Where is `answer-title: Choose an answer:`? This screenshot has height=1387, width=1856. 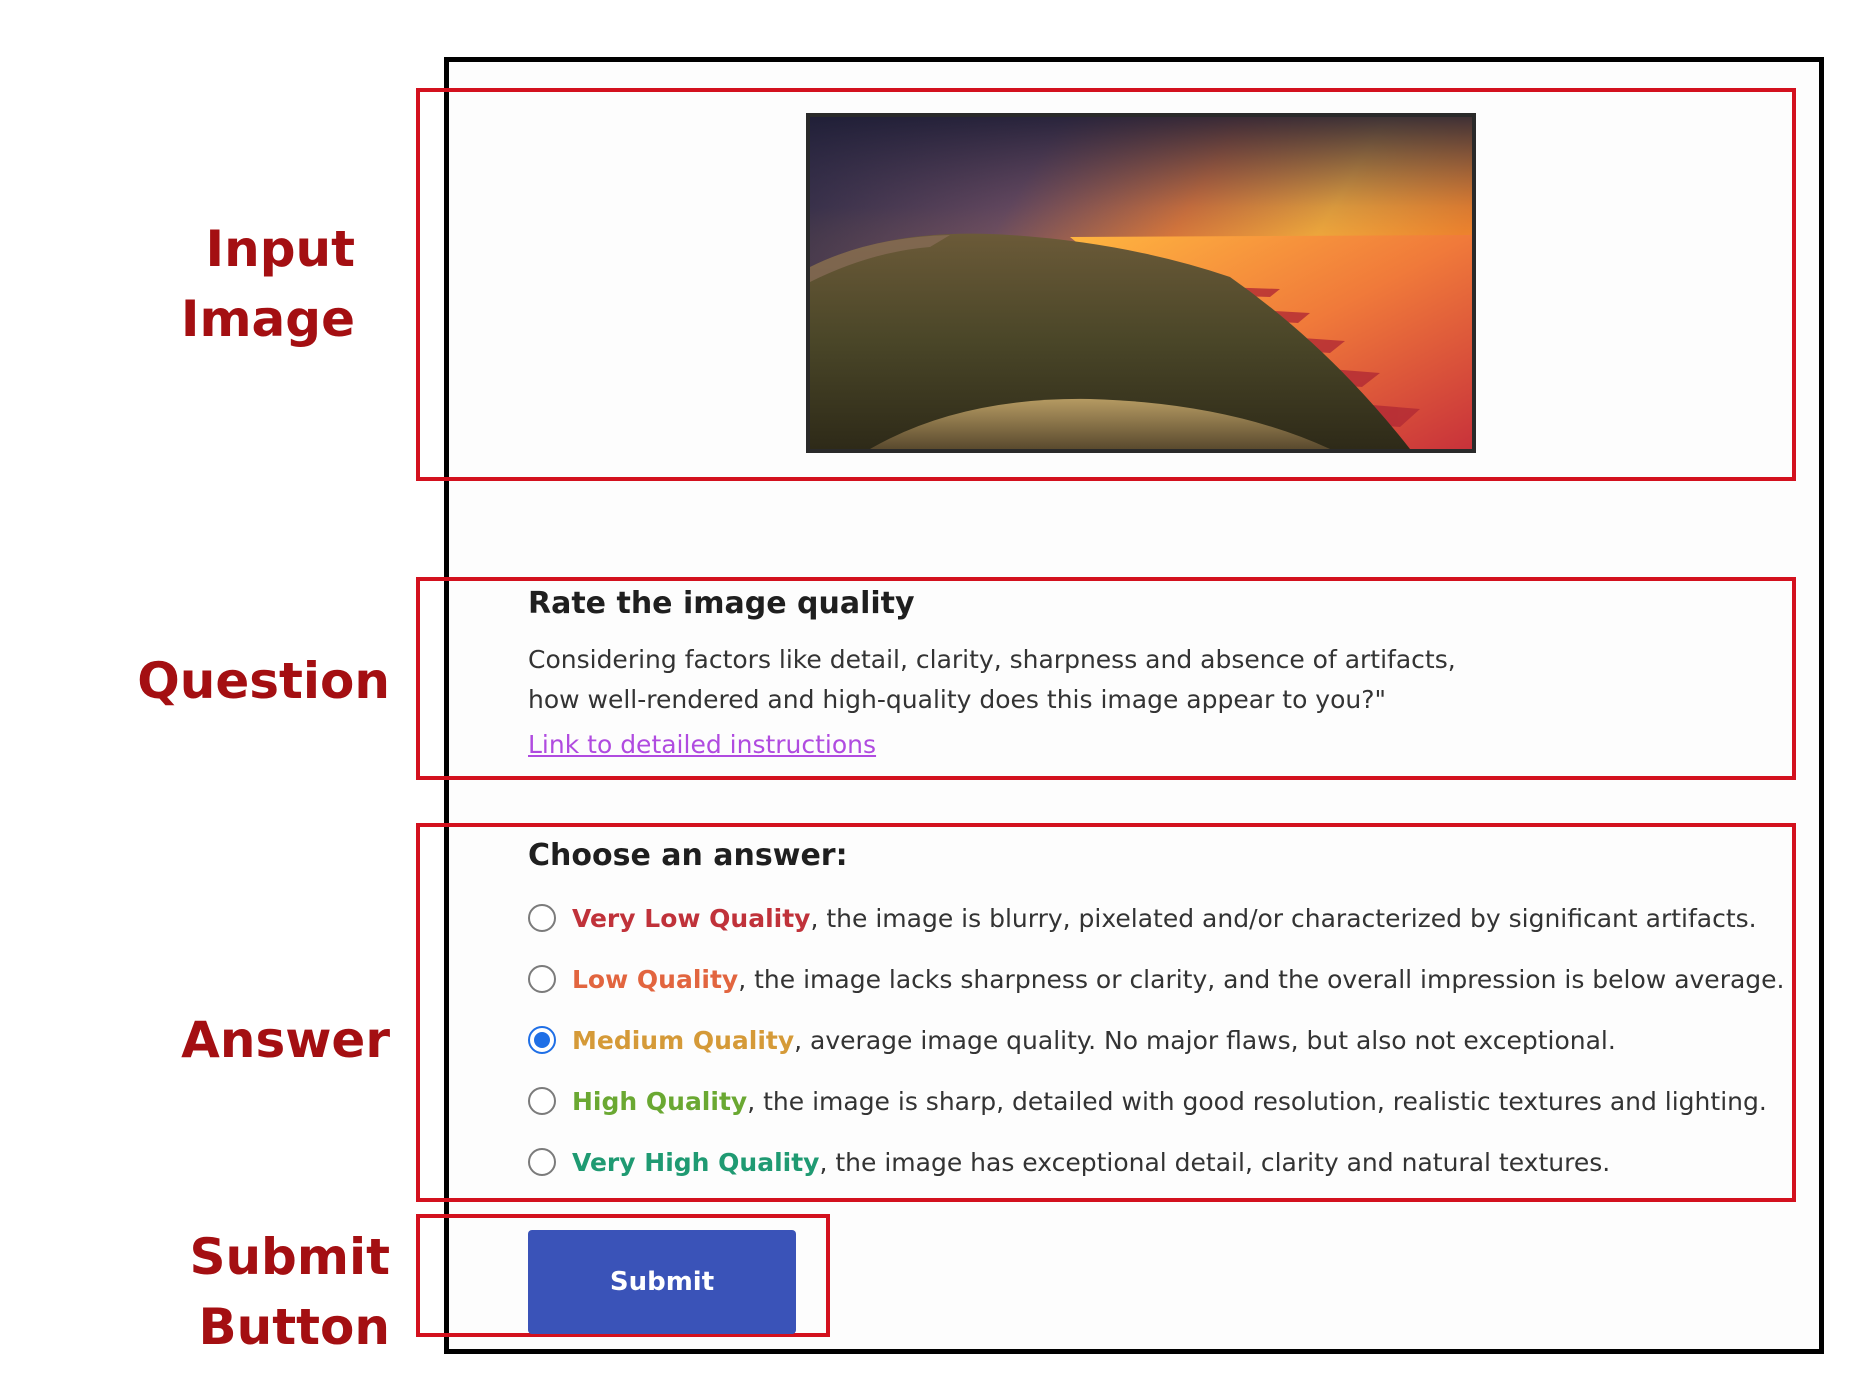
answer-title: Choose an answer: is located at coordinates (688, 855).